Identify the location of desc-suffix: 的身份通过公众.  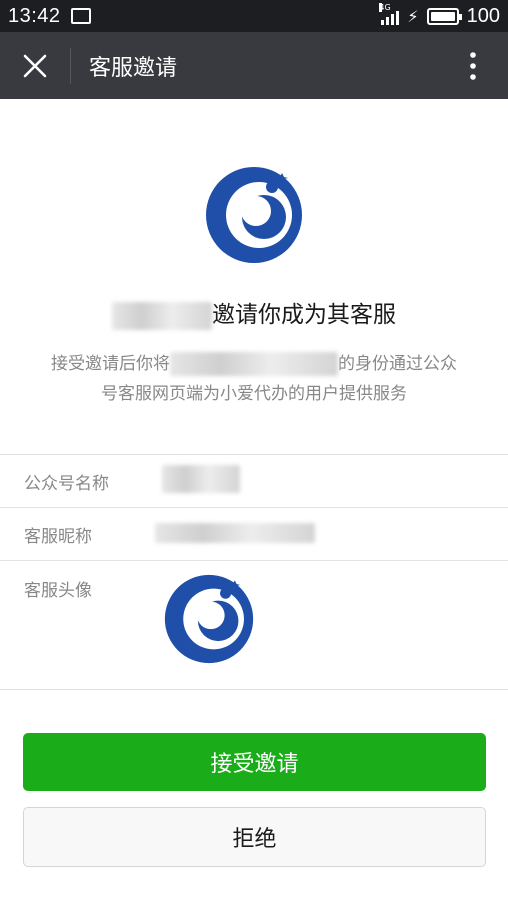
(397, 364).